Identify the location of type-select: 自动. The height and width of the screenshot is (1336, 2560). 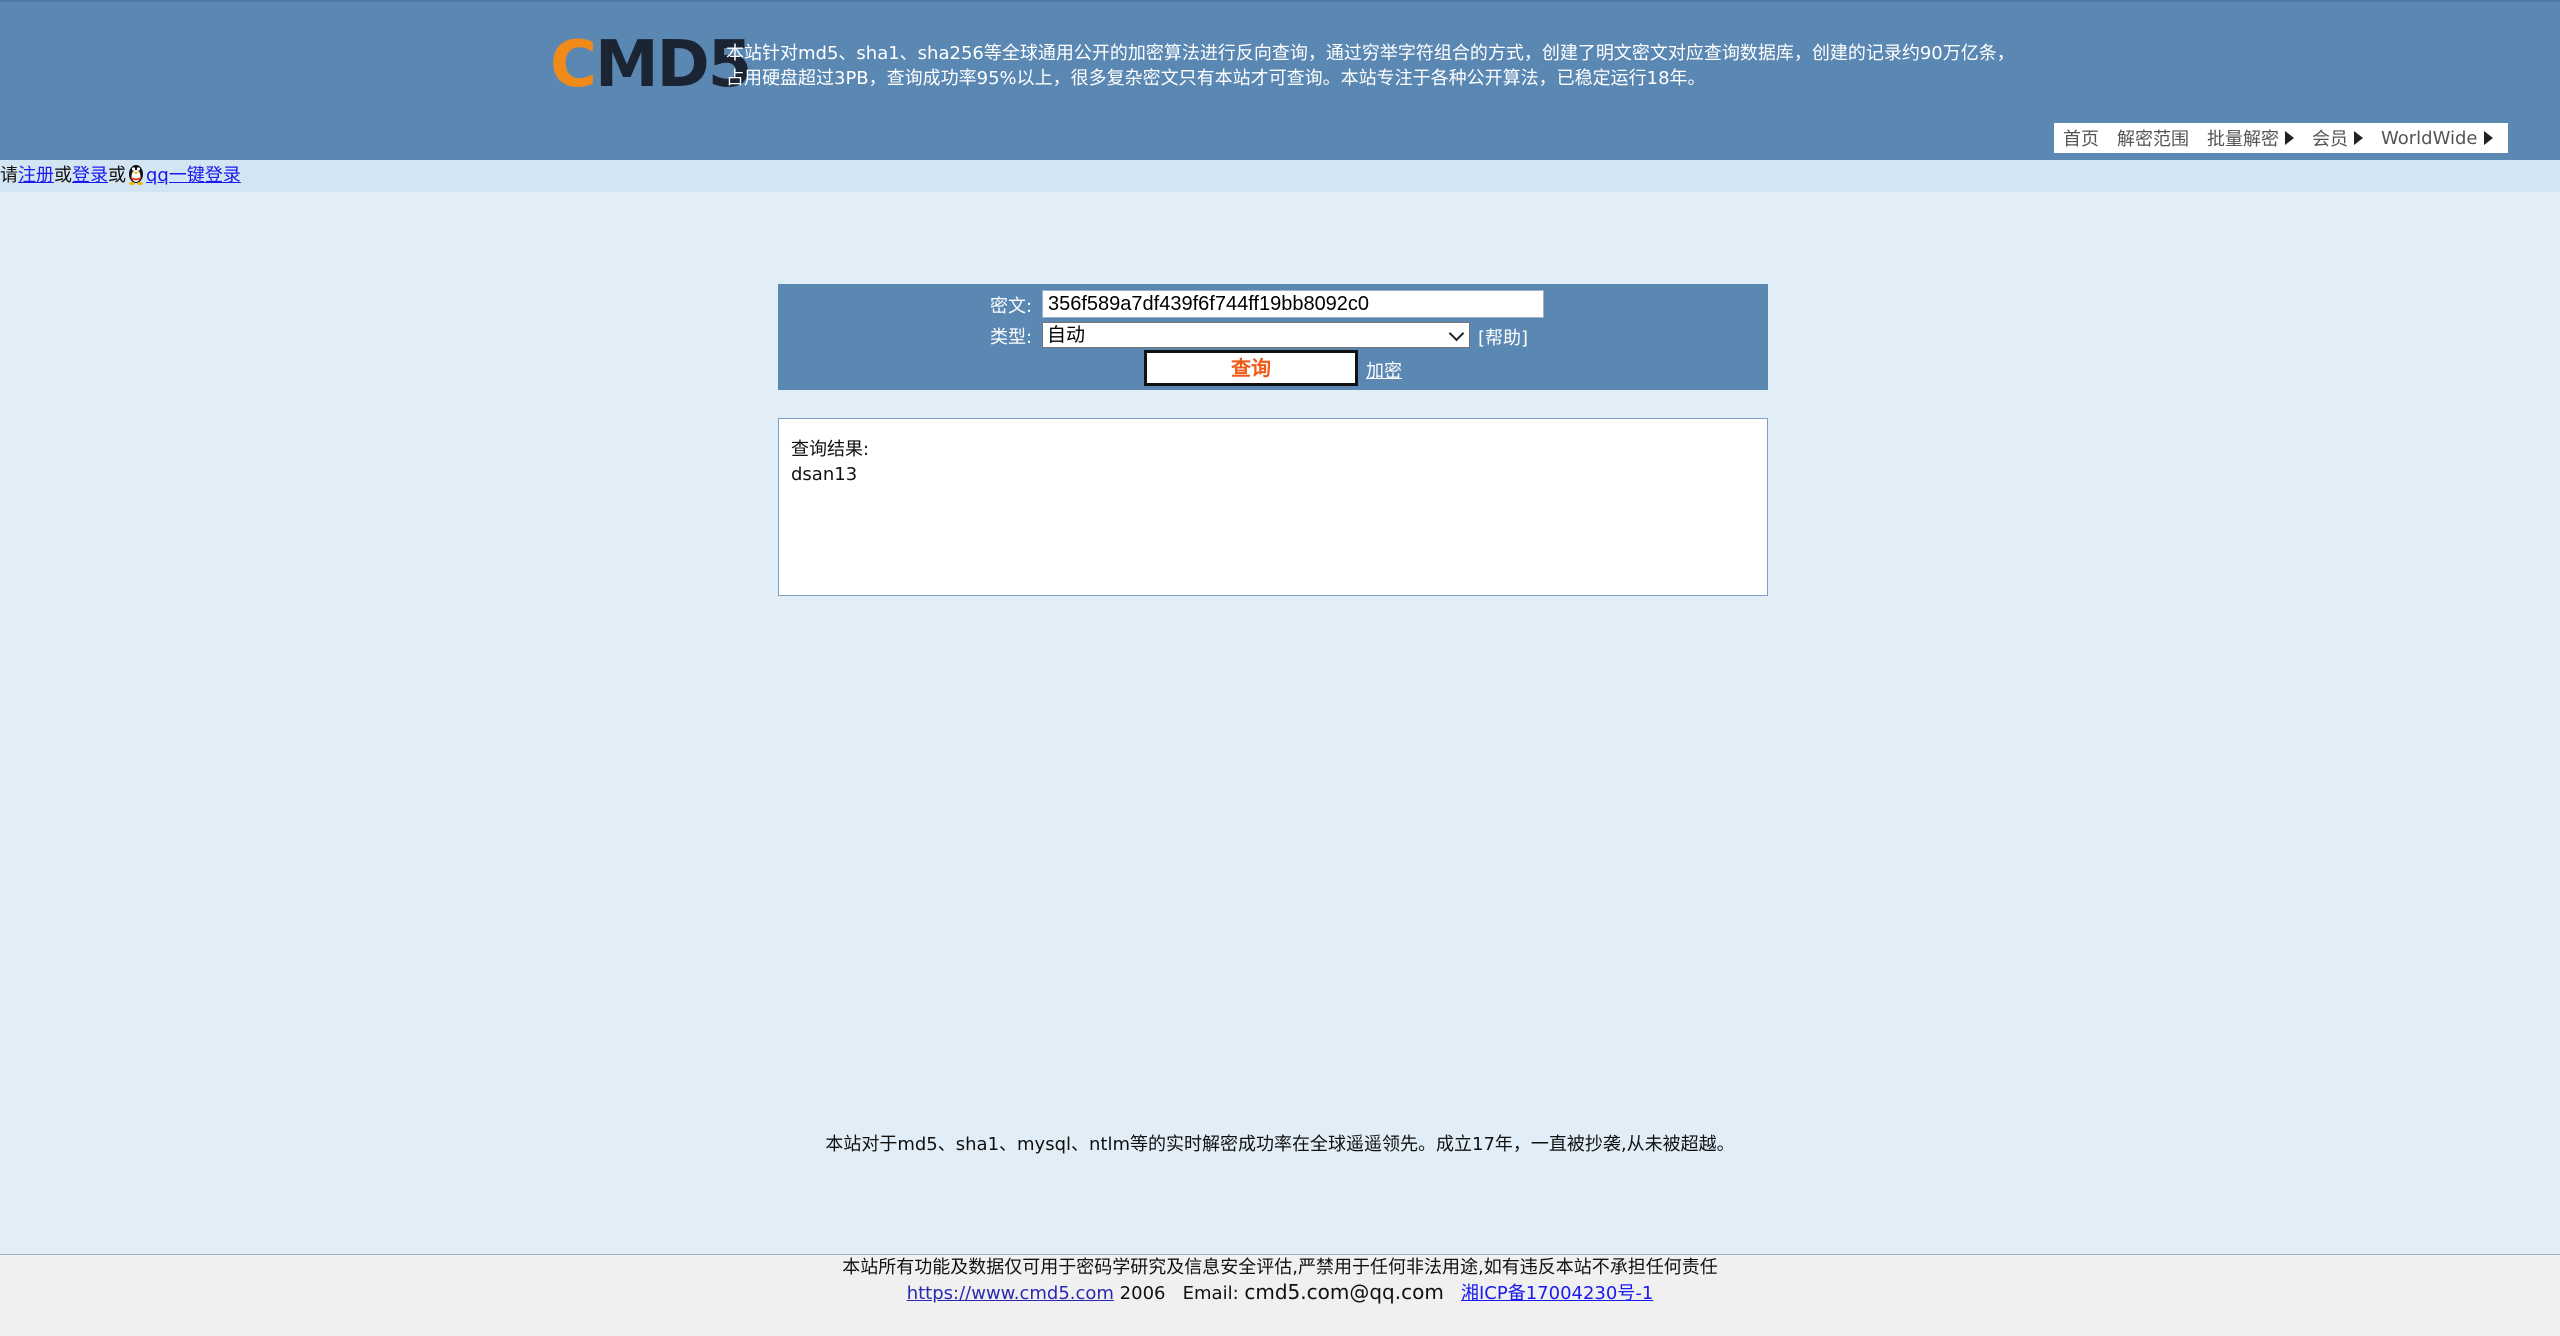
(1256, 335).